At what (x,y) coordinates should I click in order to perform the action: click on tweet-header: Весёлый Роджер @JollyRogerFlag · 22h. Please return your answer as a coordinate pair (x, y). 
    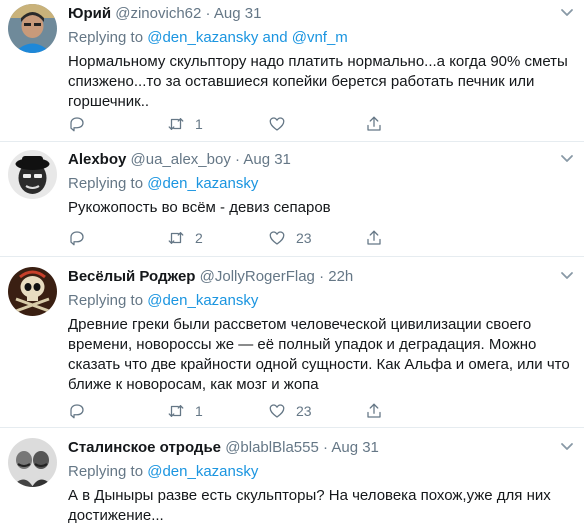
    Looking at the image, I should click on (321, 277).